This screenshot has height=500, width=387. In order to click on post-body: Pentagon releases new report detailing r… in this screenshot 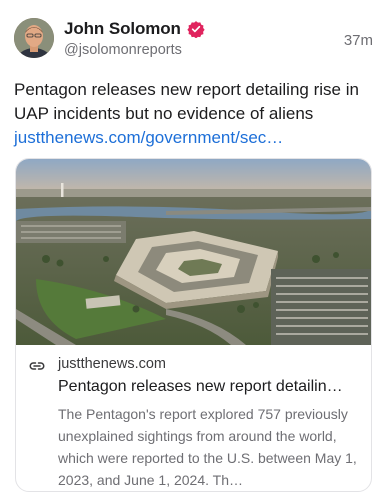, I will do `click(194, 114)`.